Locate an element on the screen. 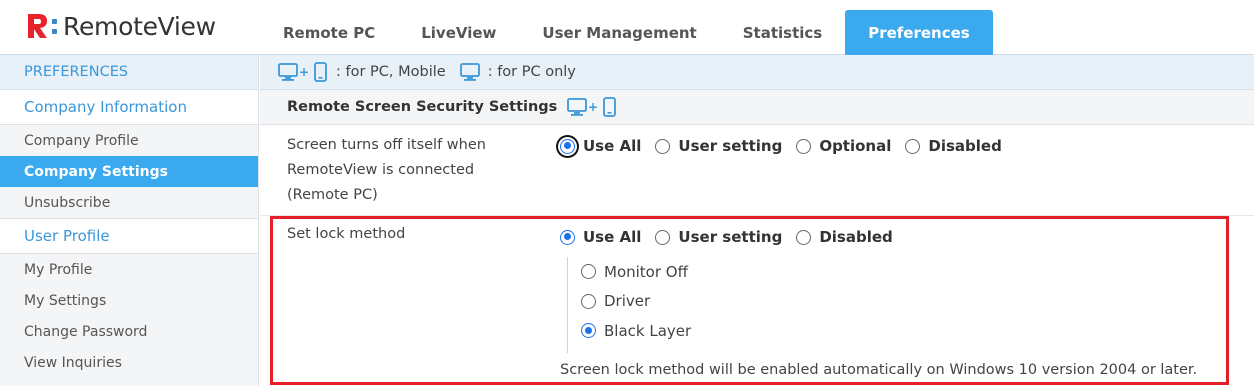  option-label: Optional is located at coordinates (855, 146).